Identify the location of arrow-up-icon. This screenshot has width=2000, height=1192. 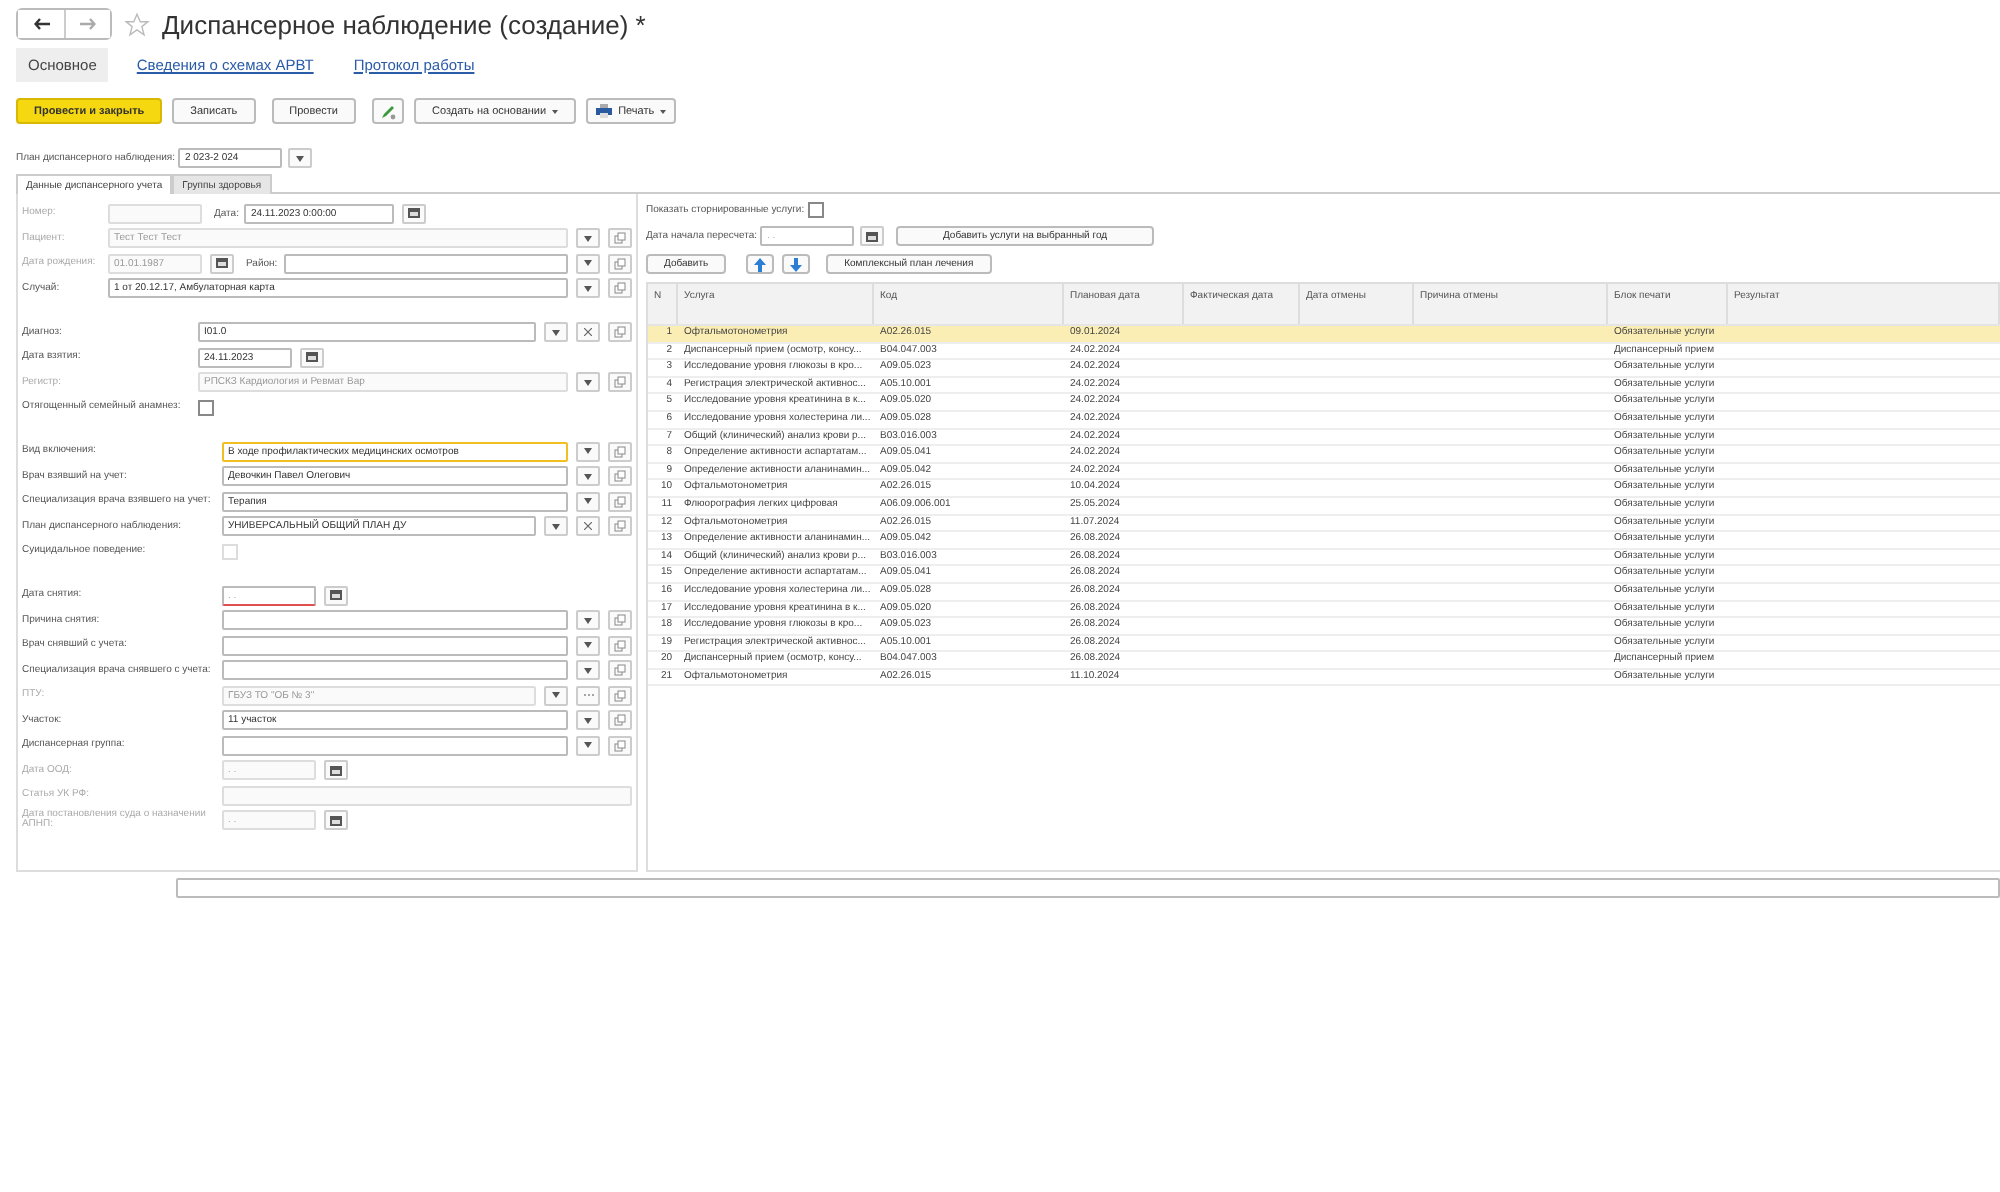
(760, 264).